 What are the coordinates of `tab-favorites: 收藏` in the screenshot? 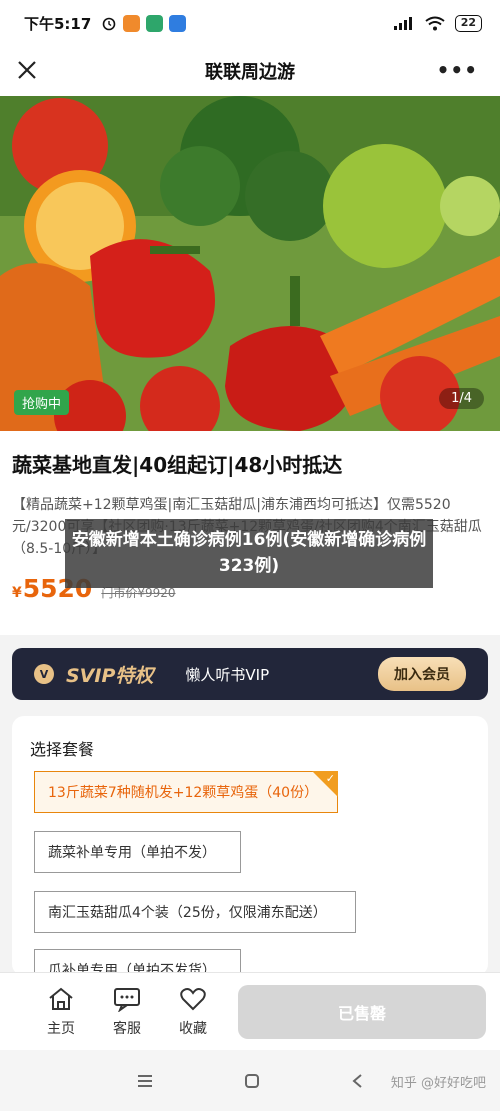 It's located at (193, 1012).